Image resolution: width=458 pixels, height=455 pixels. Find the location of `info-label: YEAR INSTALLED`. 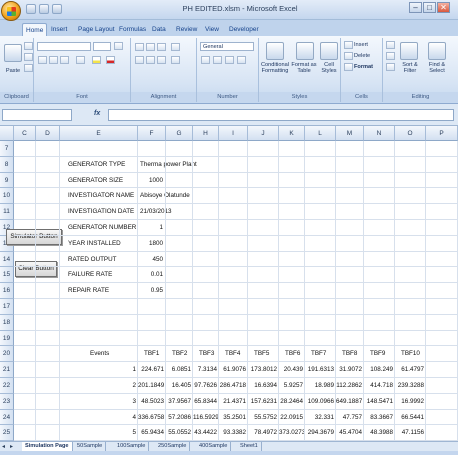

info-label: YEAR INSTALLED is located at coordinates (94, 243).